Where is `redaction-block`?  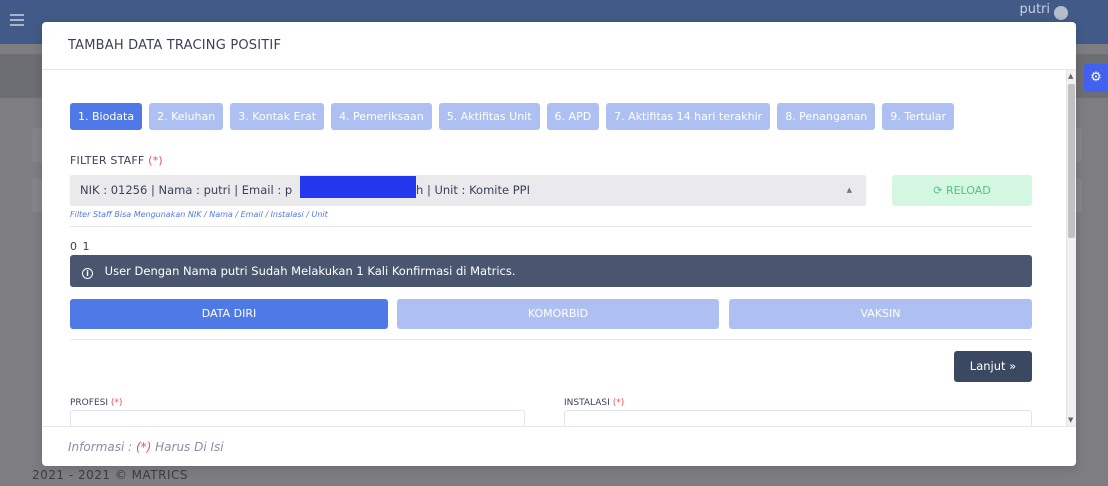 redaction-block is located at coordinates (358, 187).